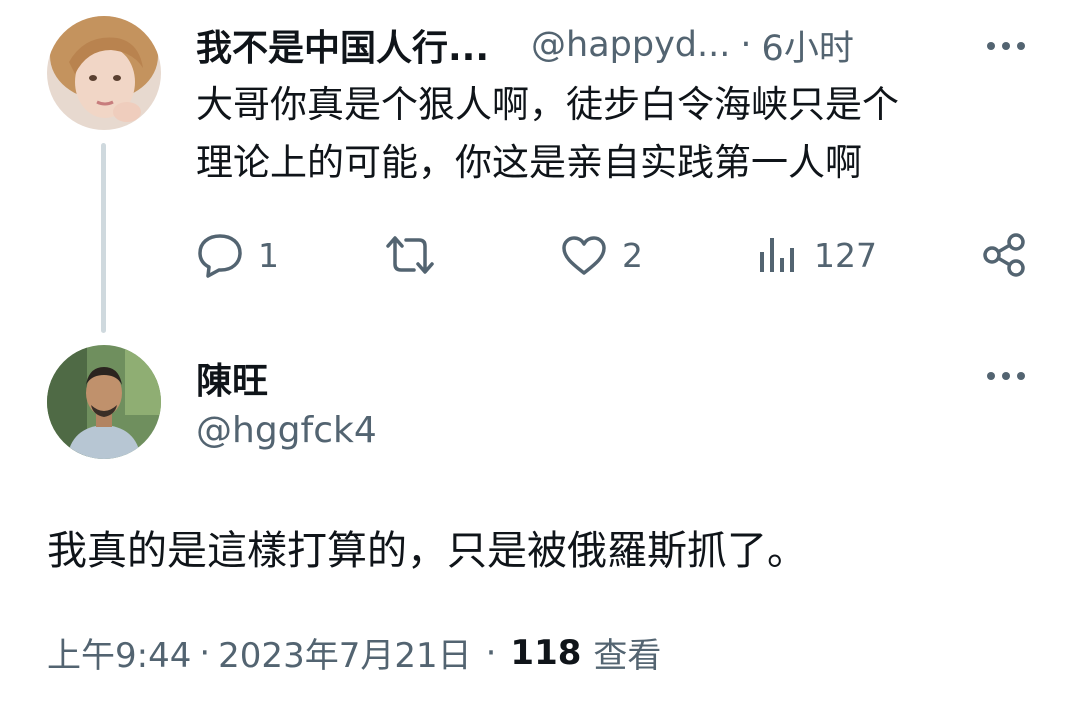  What do you see at coordinates (1006, 376) in the screenshot?
I see `main-more-icon` at bounding box center [1006, 376].